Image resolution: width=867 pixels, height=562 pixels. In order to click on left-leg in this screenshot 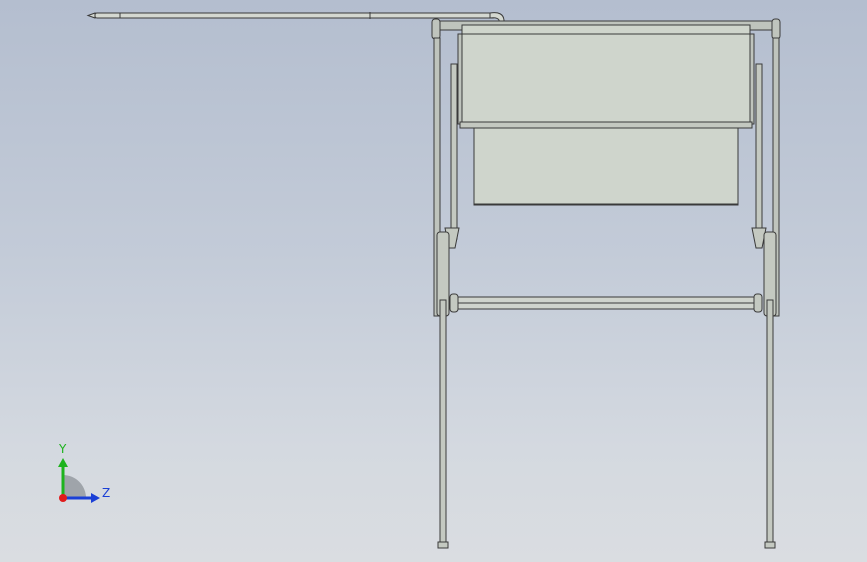, I will do `click(441, 293)`.